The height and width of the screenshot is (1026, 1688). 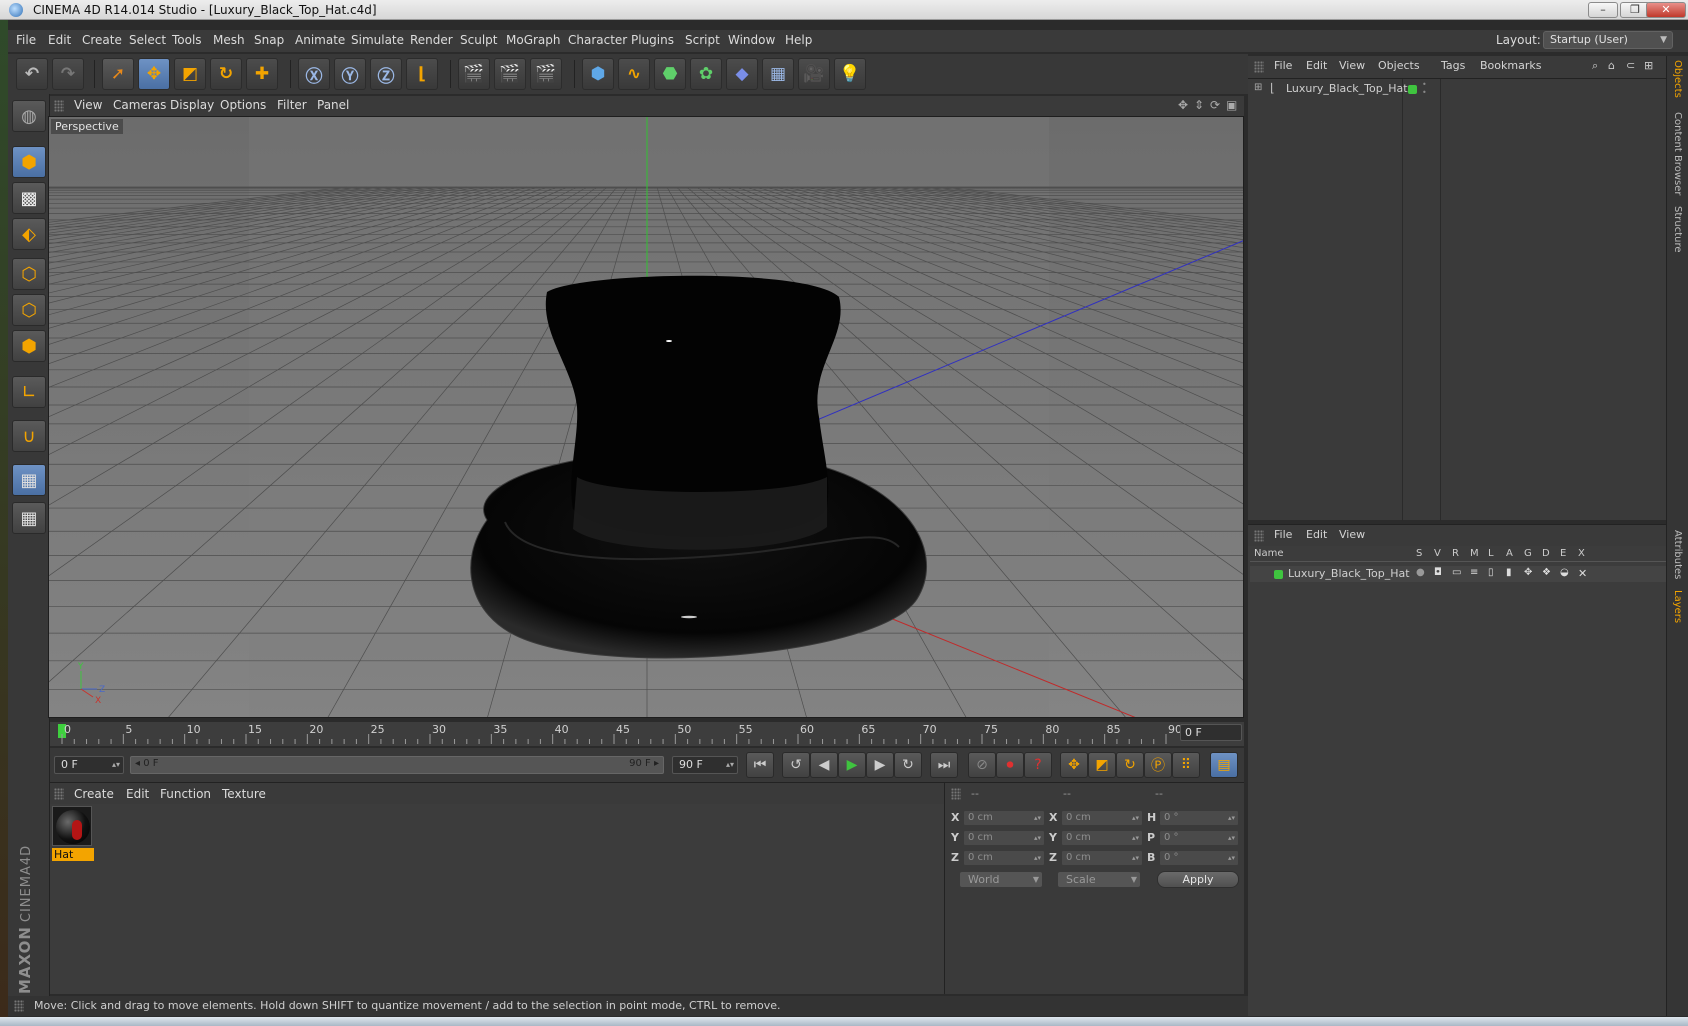 What do you see at coordinates (1316, 534) in the screenshot?
I see `layer-menu-edit: Edit` at bounding box center [1316, 534].